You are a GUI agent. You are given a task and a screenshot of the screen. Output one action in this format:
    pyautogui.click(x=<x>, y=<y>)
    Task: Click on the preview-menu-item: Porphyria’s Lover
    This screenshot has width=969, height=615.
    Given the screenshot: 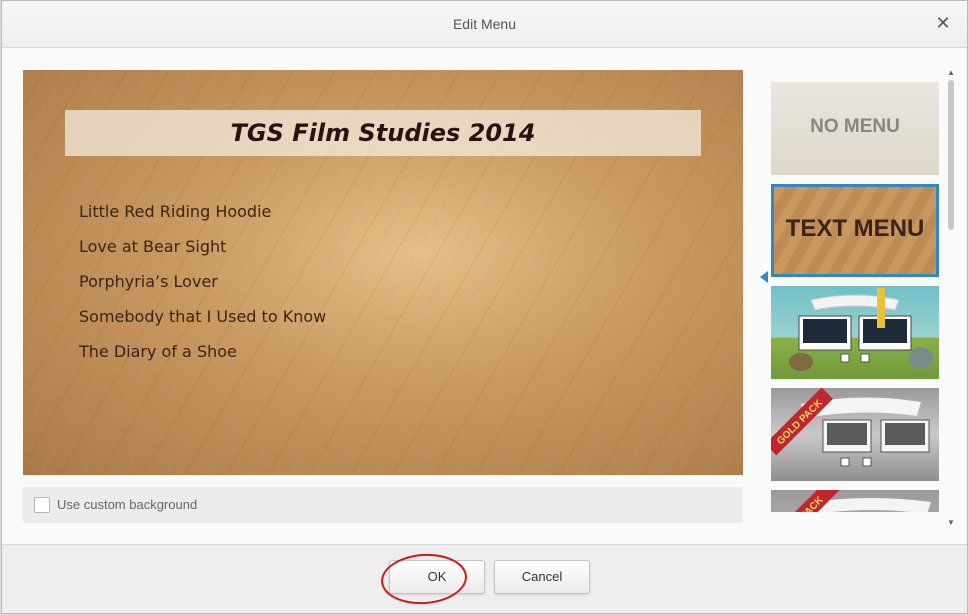 What is the action you would take?
    pyautogui.click(x=202, y=287)
    